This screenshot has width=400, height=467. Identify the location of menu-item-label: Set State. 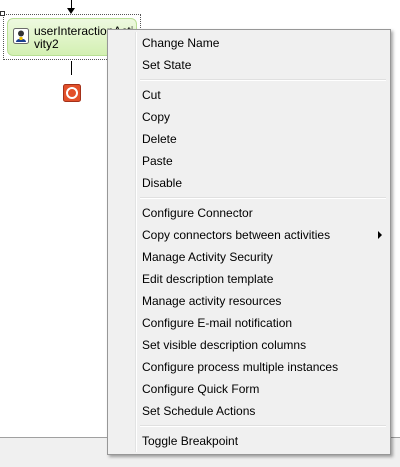
(167, 65).